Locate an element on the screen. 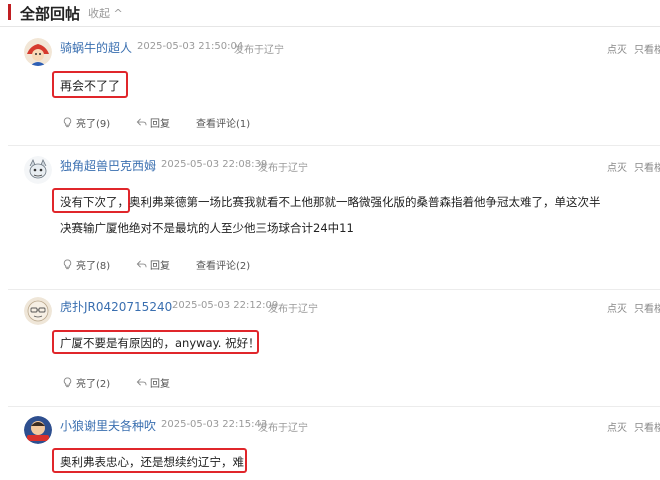  like-label: 亮了(2) is located at coordinates (93, 384).